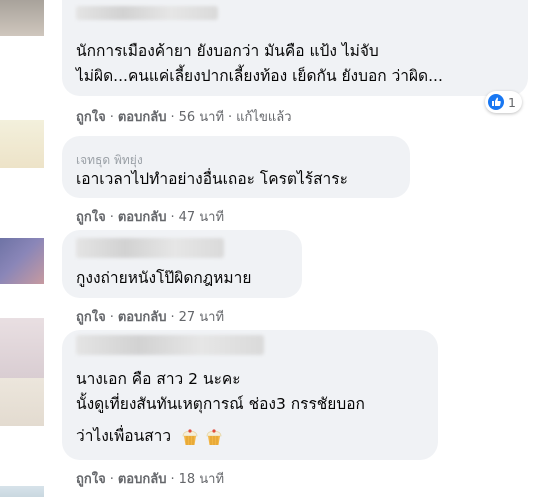  I want to click on comment-timestamp: 56 นาที, so click(201, 117).